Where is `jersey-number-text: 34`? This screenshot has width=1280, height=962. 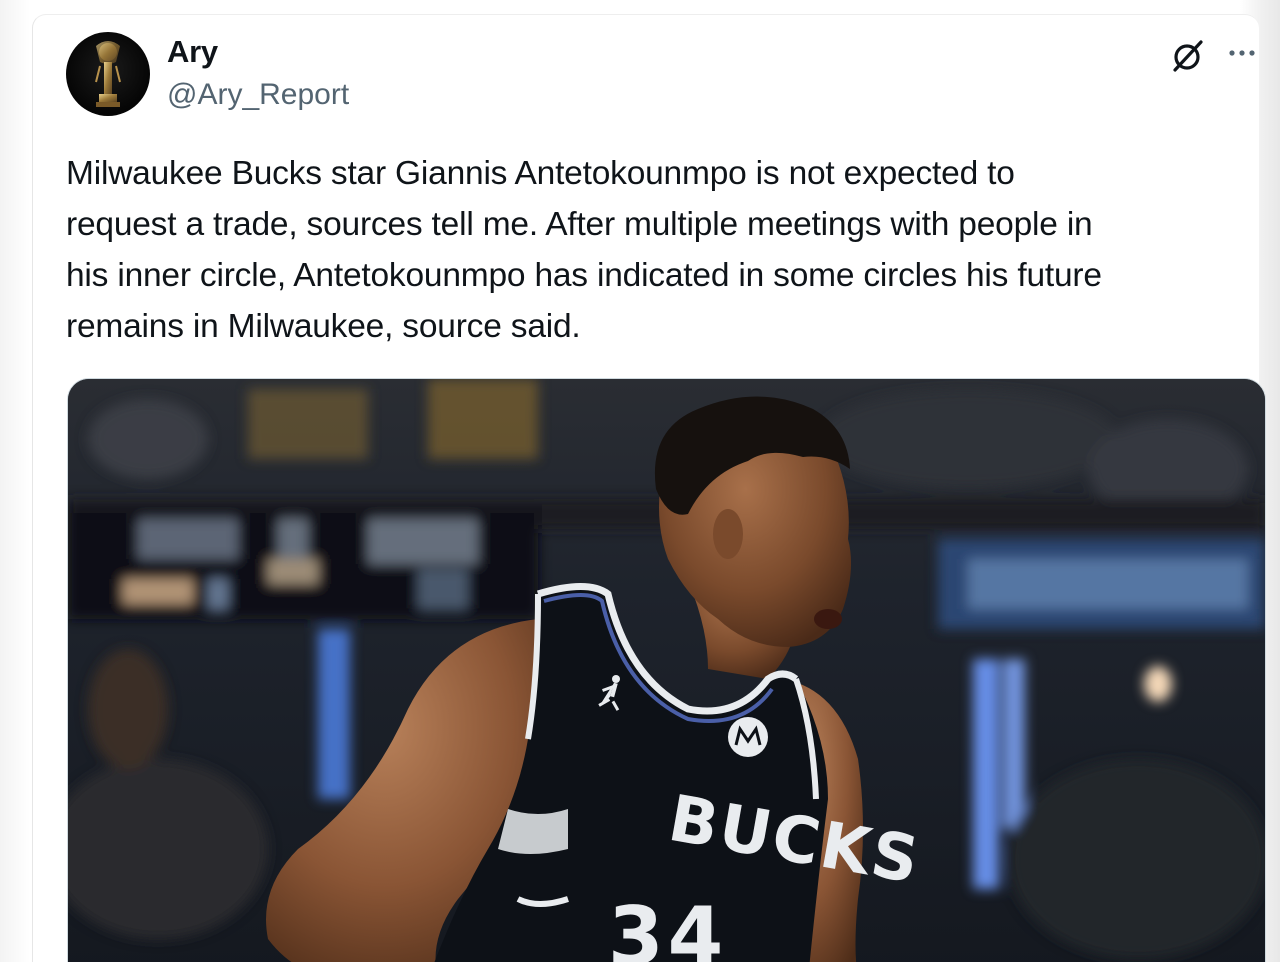 jersey-number-text: 34 is located at coordinates (667, 926).